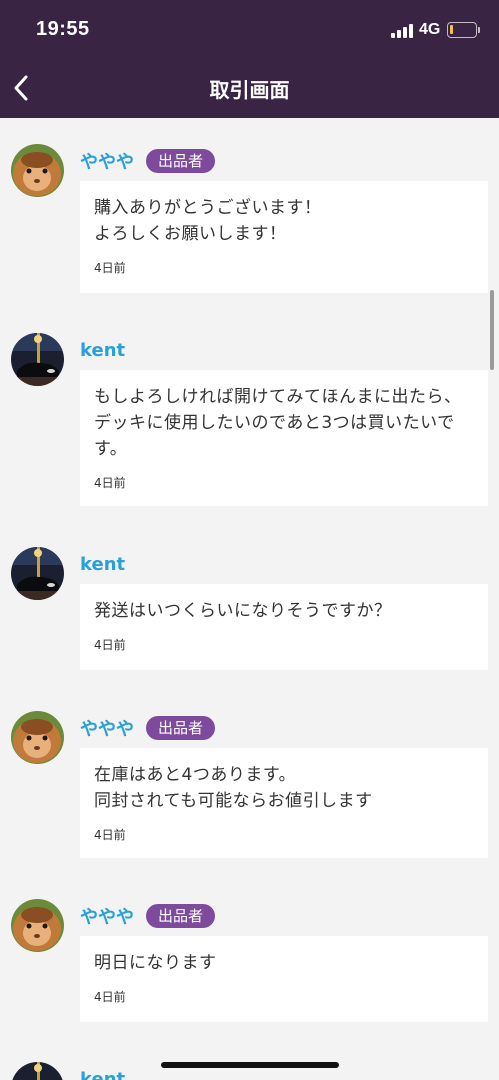 Image resolution: width=499 pixels, height=1080 pixels. I want to click on page-title: 取引画面, so click(249, 90).